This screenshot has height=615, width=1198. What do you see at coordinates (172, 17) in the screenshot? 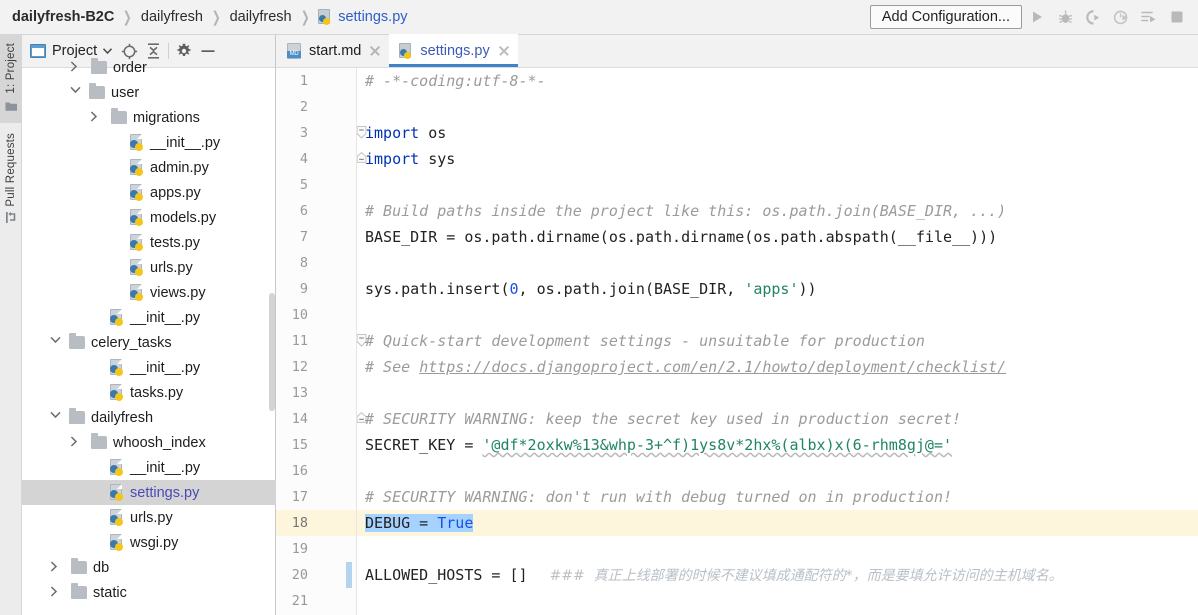
I see `breadcrumb-item-dailyfresh-outer: dailyfresh` at bounding box center [172, 17].